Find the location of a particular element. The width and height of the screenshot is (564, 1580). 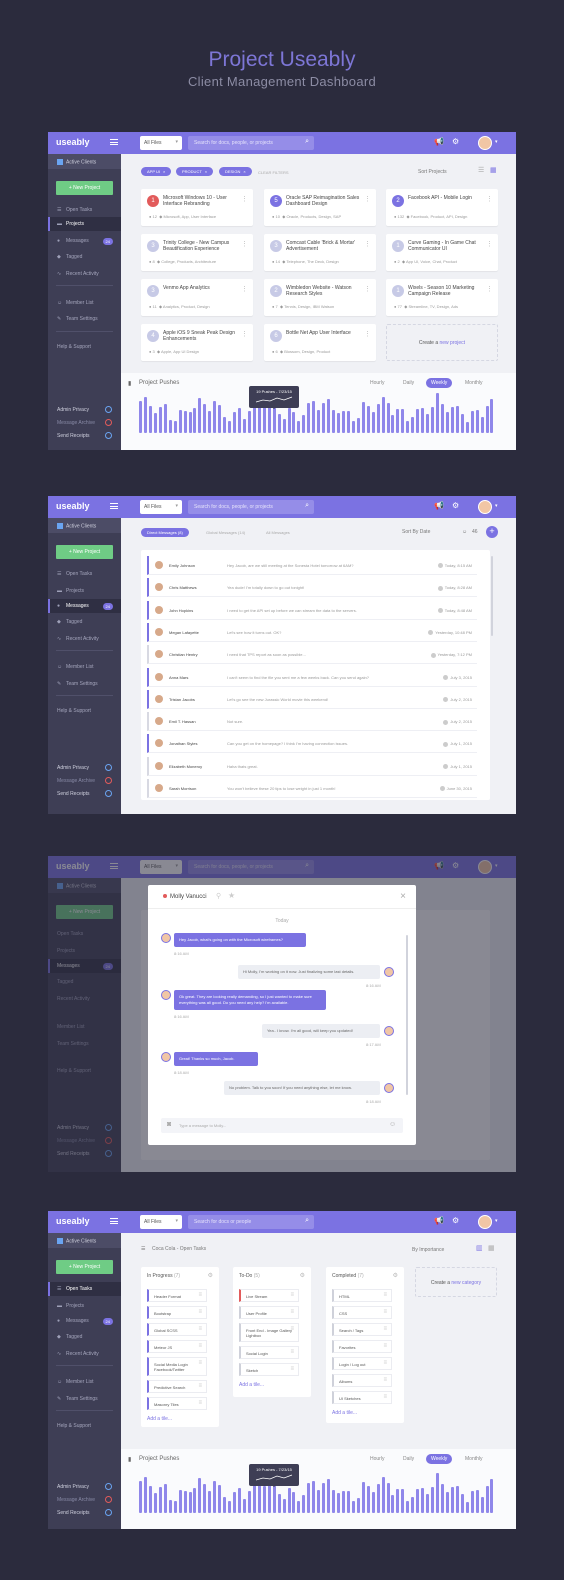

search-input: Search for docs, people, or projects⌕ is located at coordinates (251, 143).